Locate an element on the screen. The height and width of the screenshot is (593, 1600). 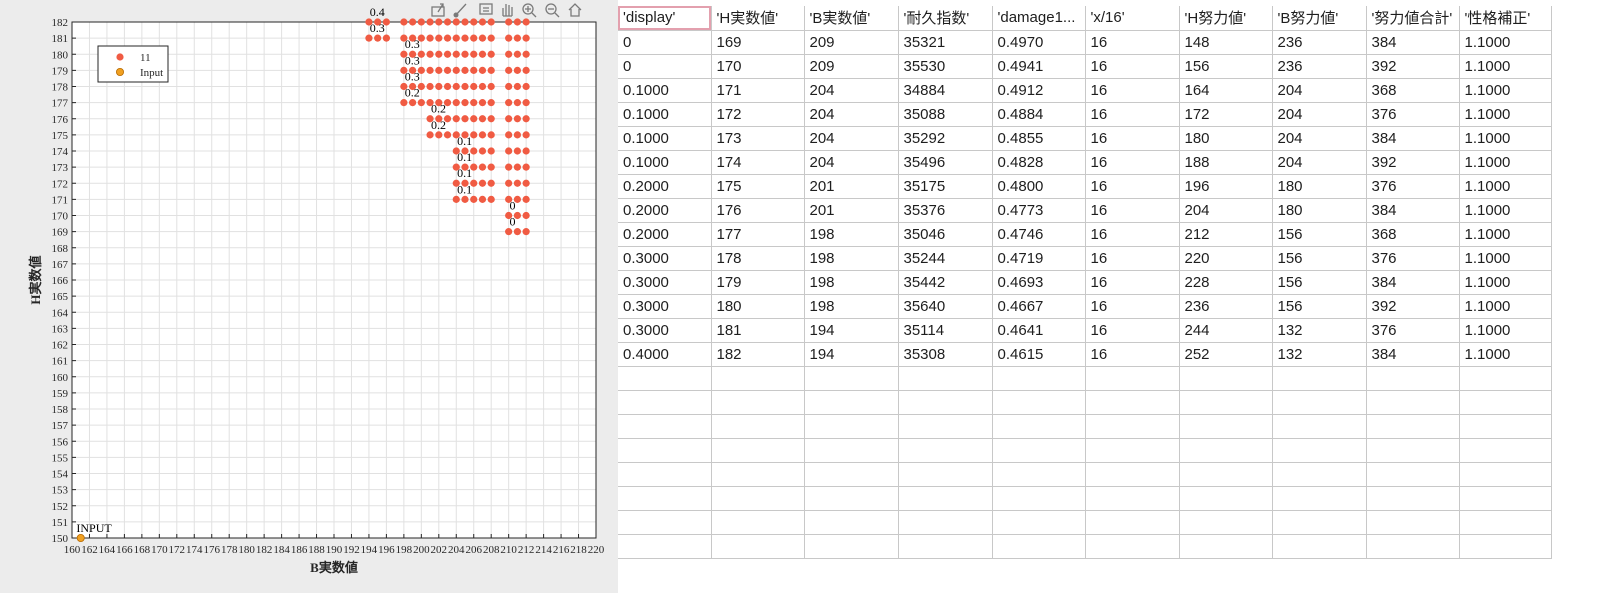
table-cell: 244 is located at coordinates (1226, 330).